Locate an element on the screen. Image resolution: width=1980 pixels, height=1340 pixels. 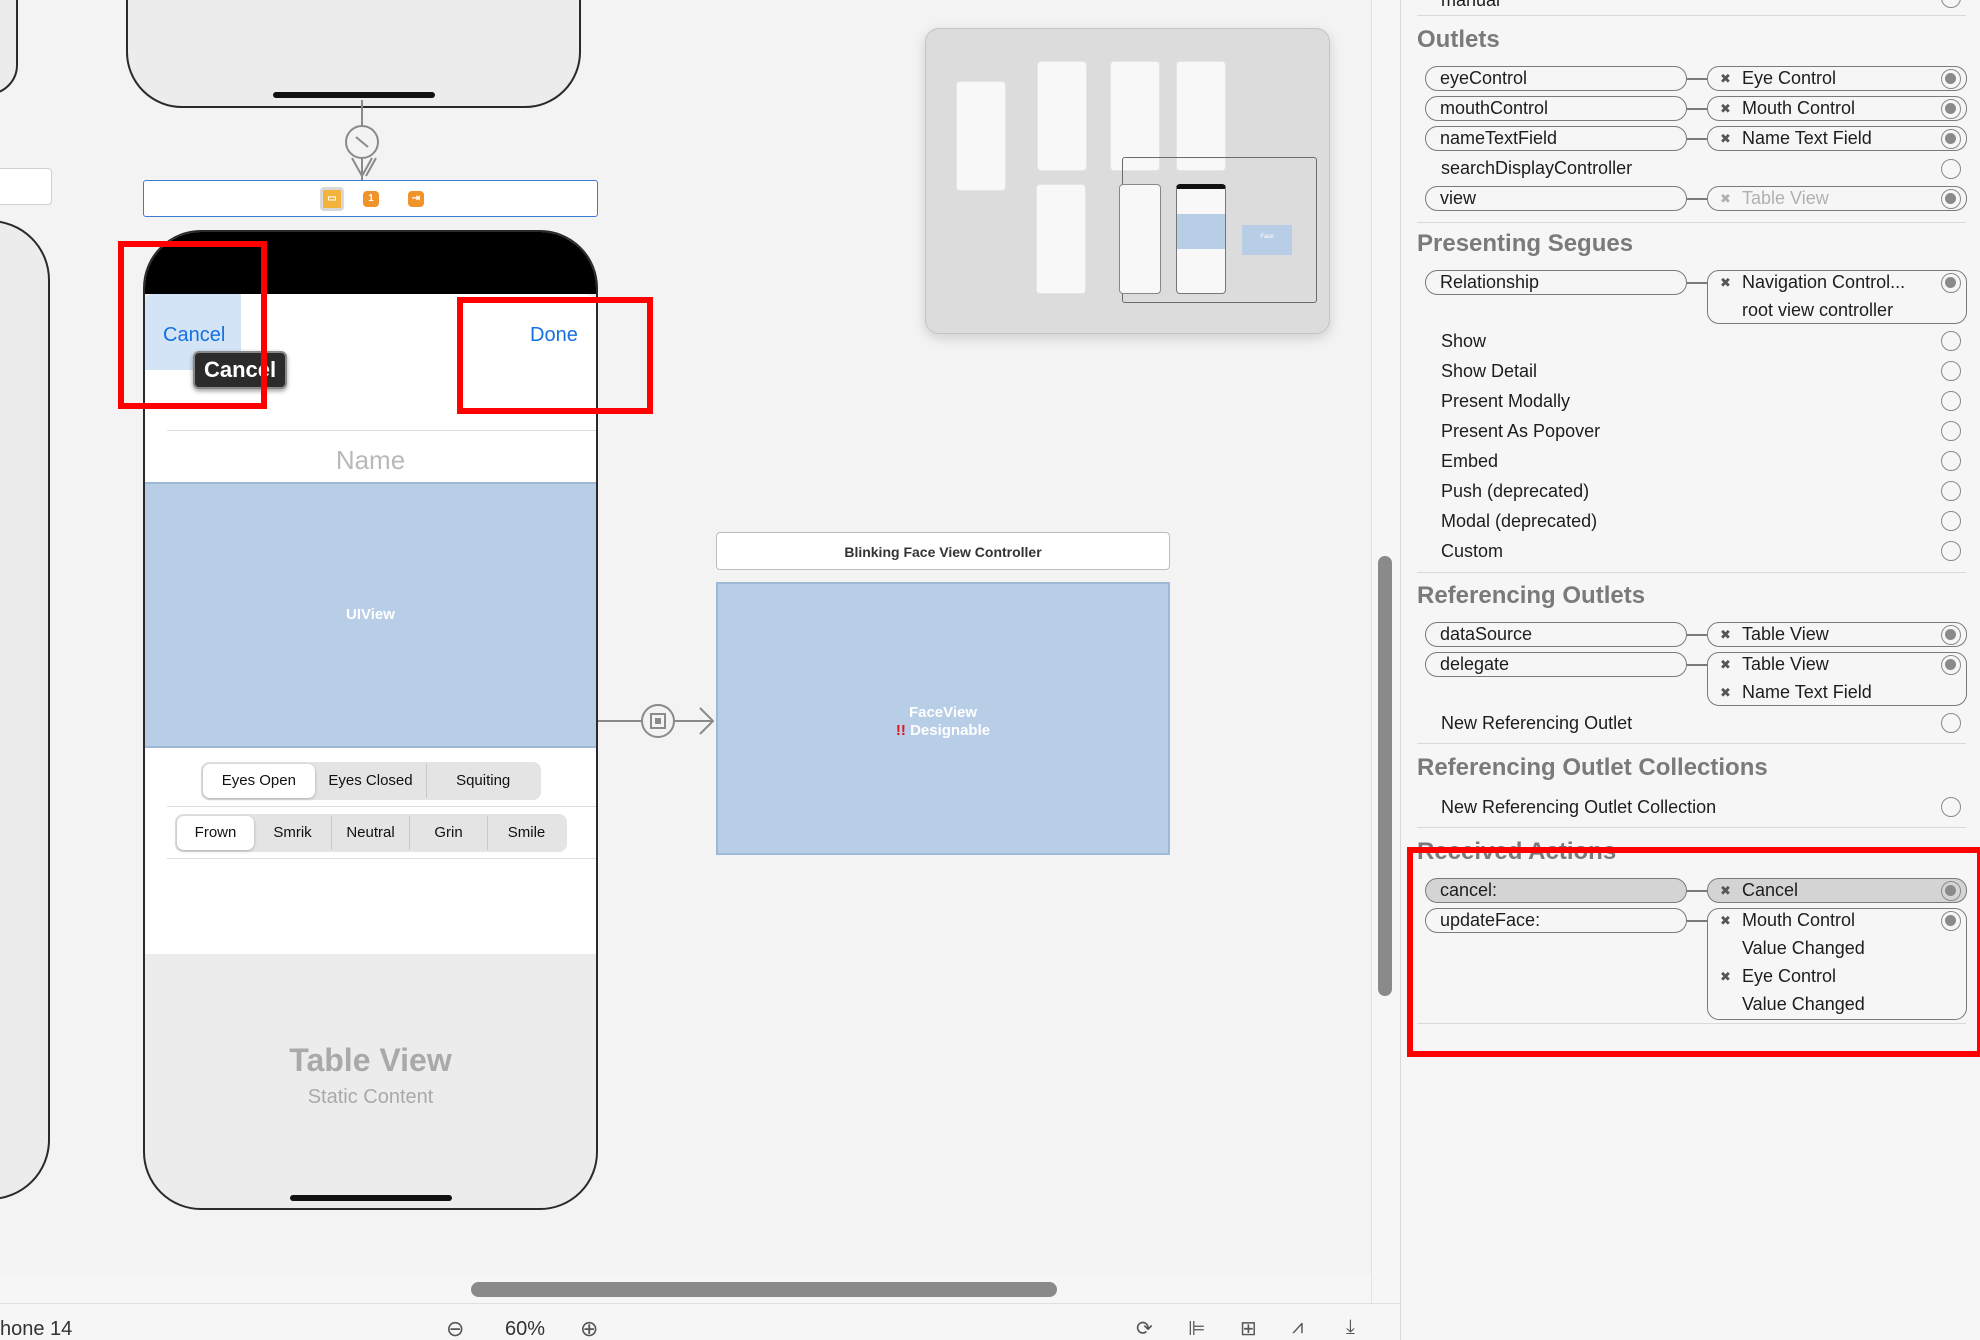
segue-relationship: Relationship is located at coordinates (1556, 282).